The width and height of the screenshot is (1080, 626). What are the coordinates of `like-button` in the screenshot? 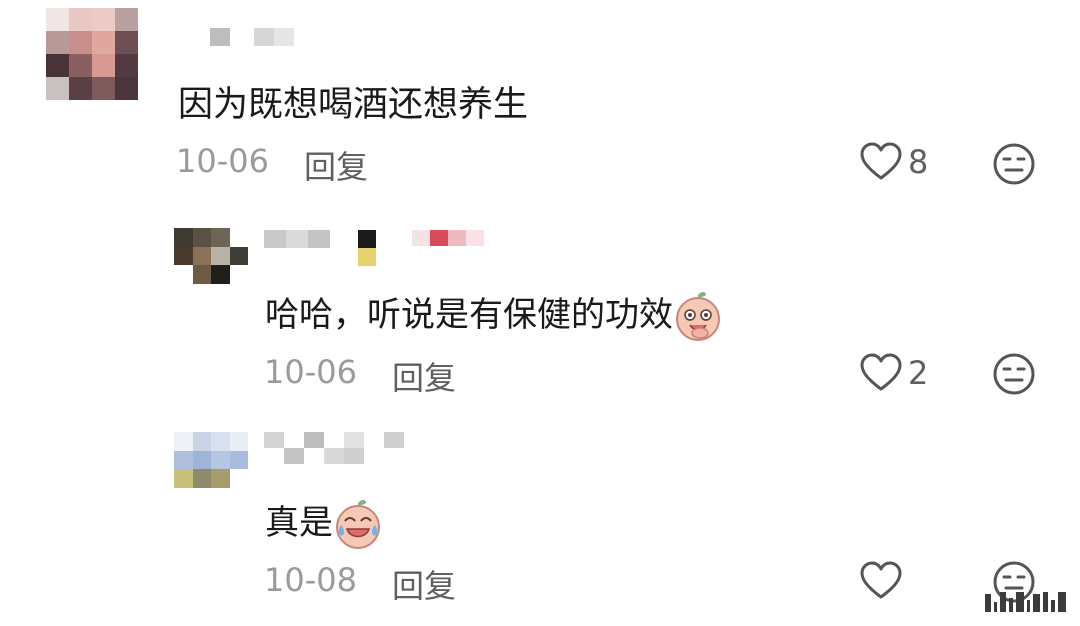 It's located at (881, 581).